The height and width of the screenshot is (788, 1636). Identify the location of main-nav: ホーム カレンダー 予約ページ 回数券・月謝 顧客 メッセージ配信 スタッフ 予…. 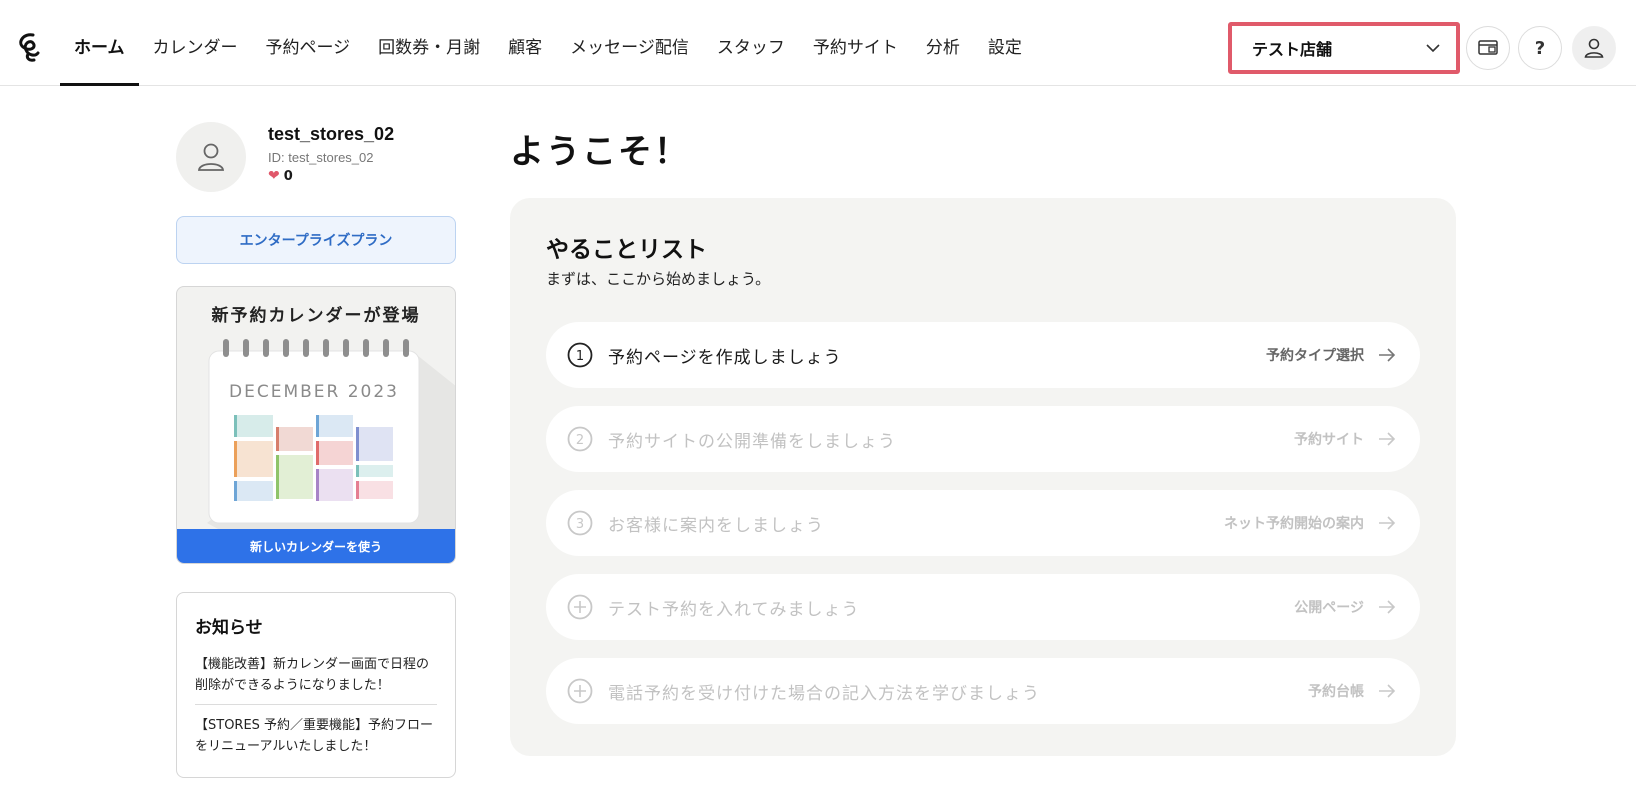
(548, 43).